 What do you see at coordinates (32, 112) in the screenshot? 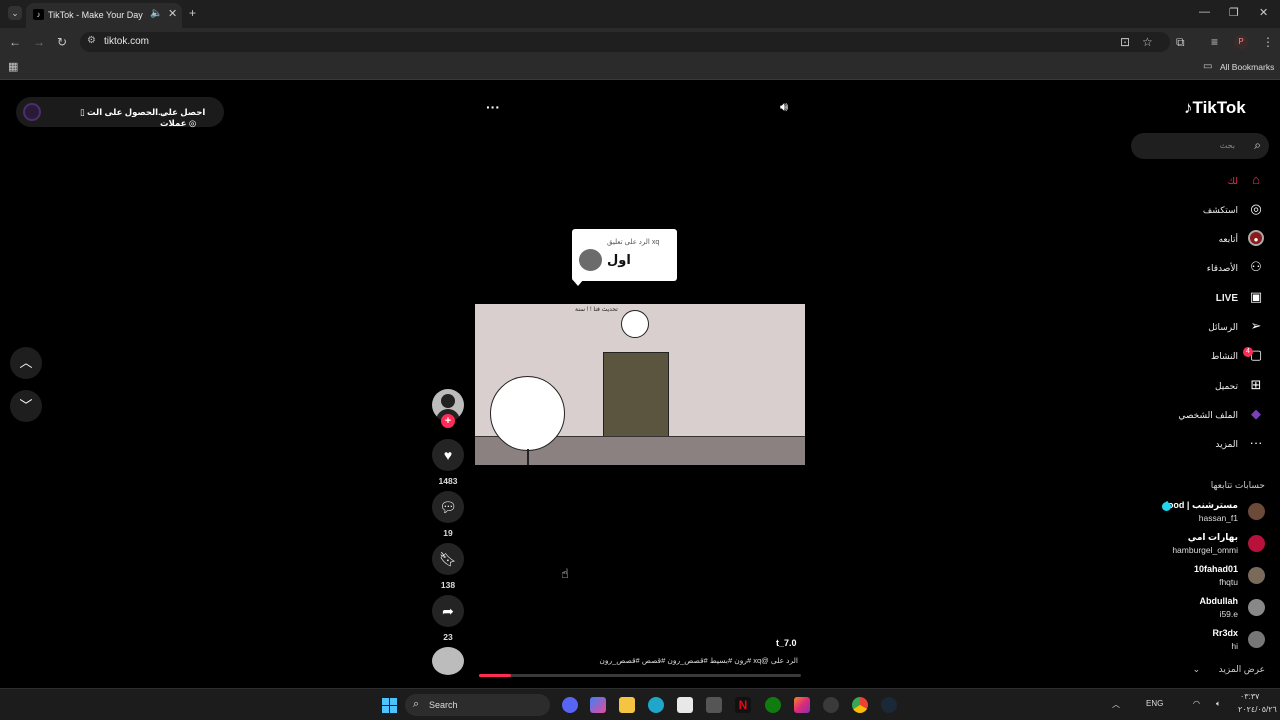
I see `user-avatar` at bounding box center [32, 112].